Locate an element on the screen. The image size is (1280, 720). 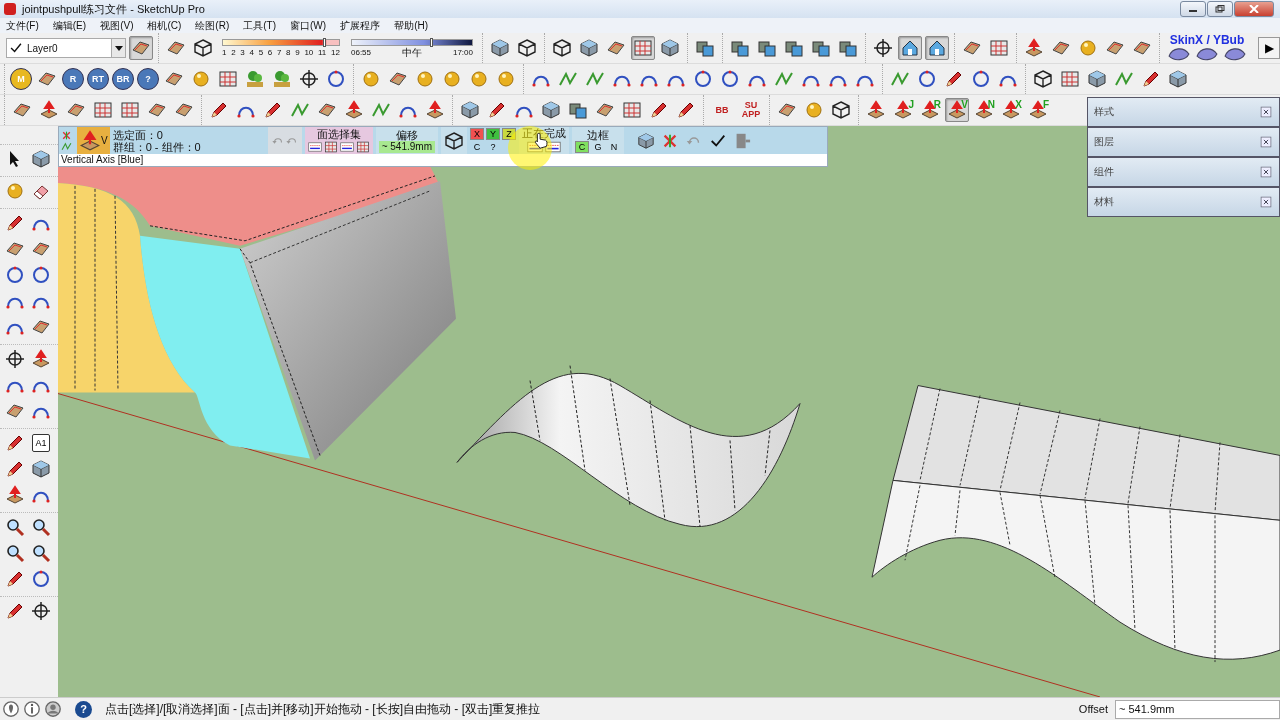
mode-button: G is located at coordinates (598, 146).